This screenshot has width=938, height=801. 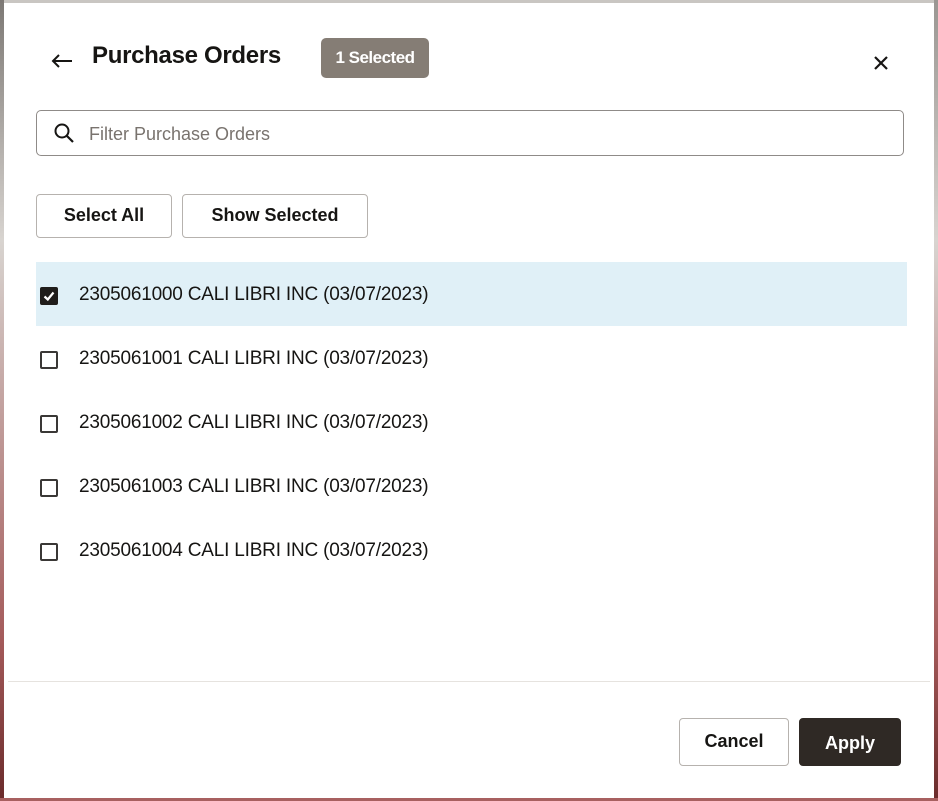 What do you see at coordinates (2, 400) in the screenshot?
I see `window-edge-left` at bounding box center [2, 400].